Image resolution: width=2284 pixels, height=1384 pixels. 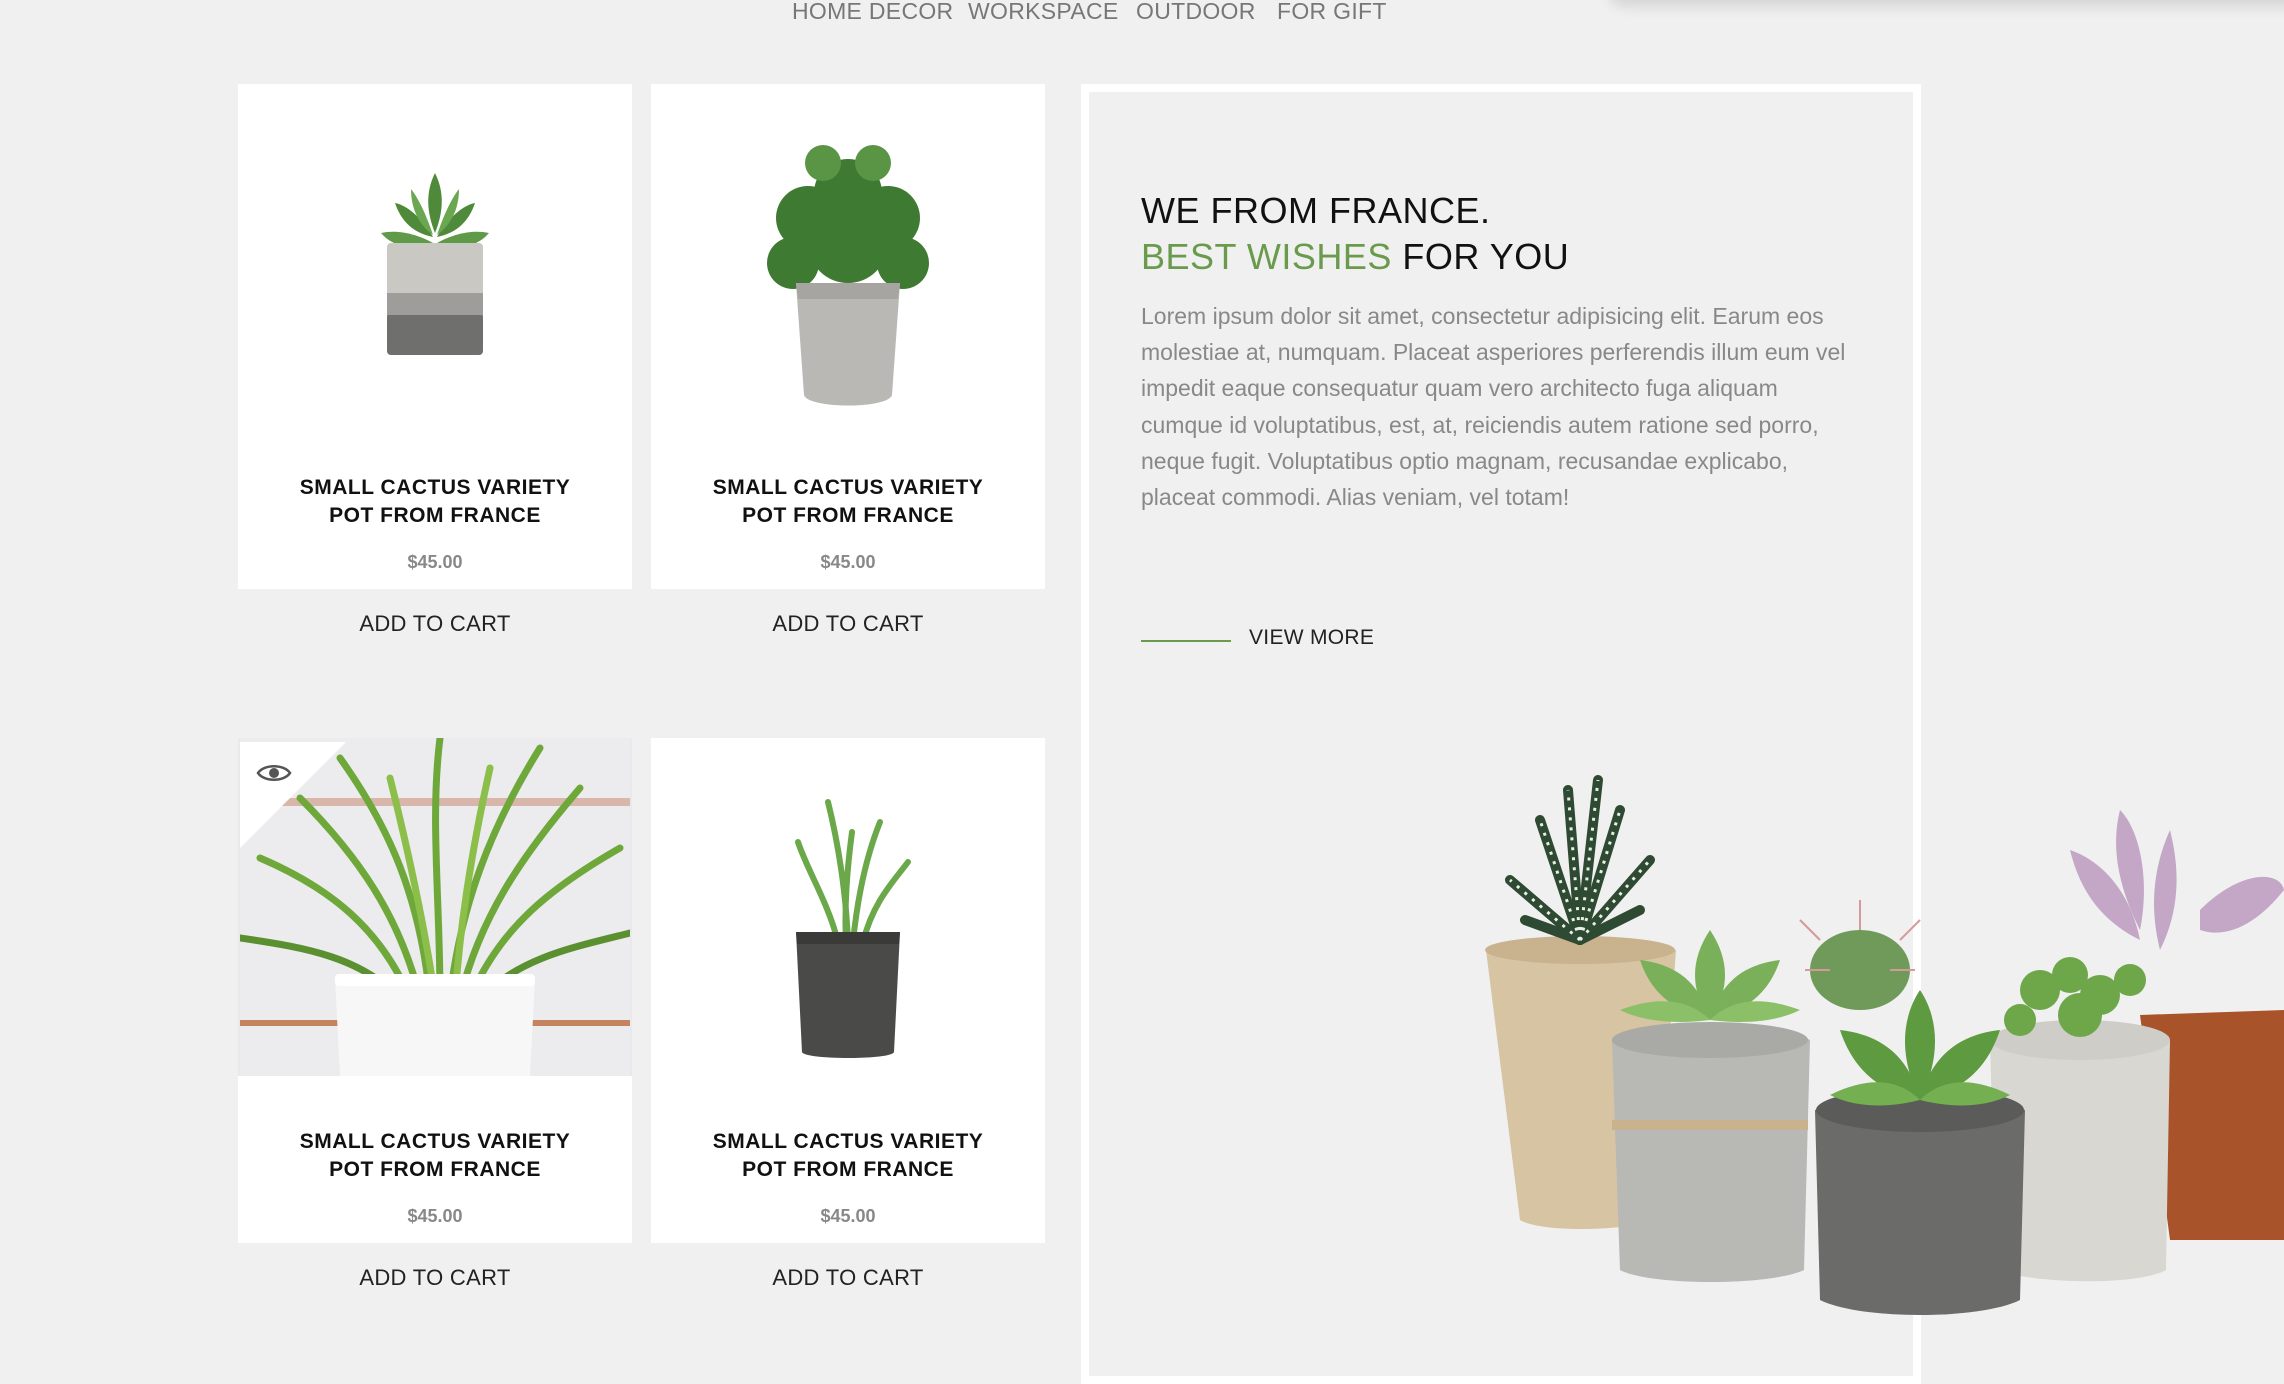 I want to click on sprout-pot-icon, so click(x=853, y=928).